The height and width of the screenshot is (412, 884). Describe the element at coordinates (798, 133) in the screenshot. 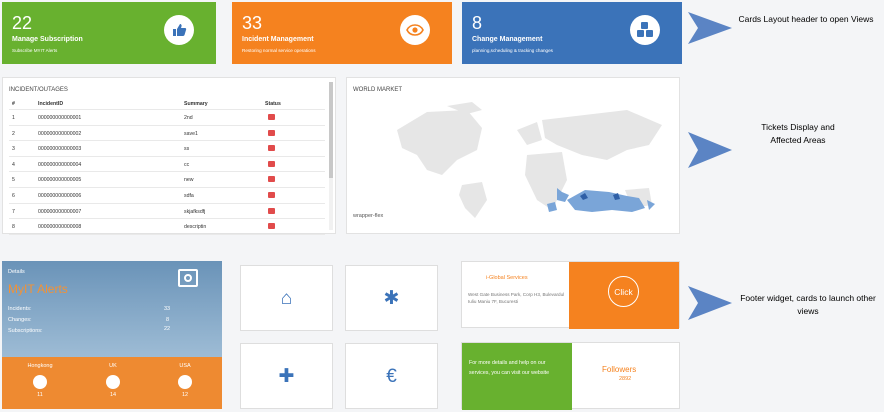

I see `annotation-tickets: Tickets Display and Affected Areas` at that location.